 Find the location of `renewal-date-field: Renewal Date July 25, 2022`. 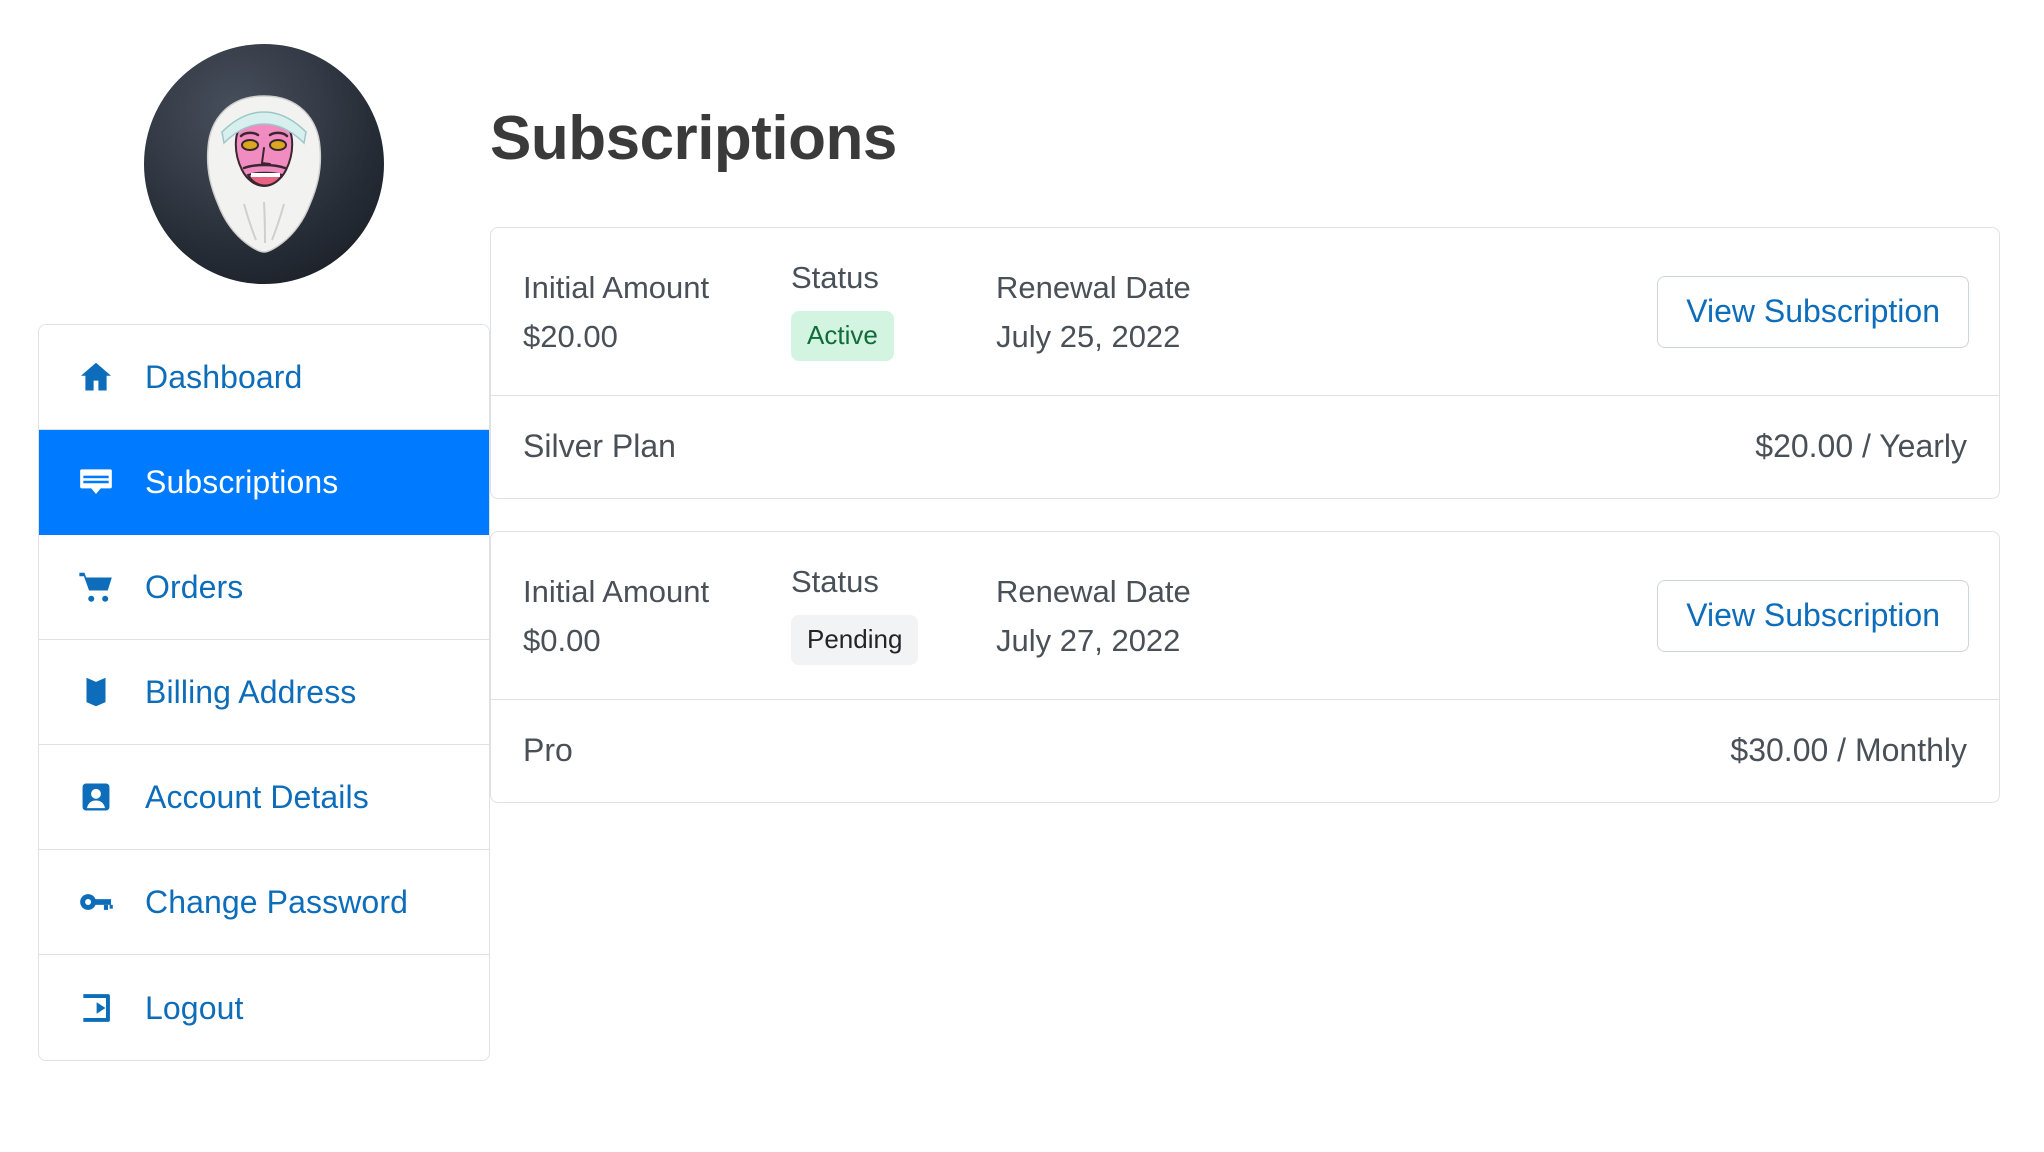

renewal-date-field: Renewal Date July 25, 2022 is located at coordinates (1326, 312).